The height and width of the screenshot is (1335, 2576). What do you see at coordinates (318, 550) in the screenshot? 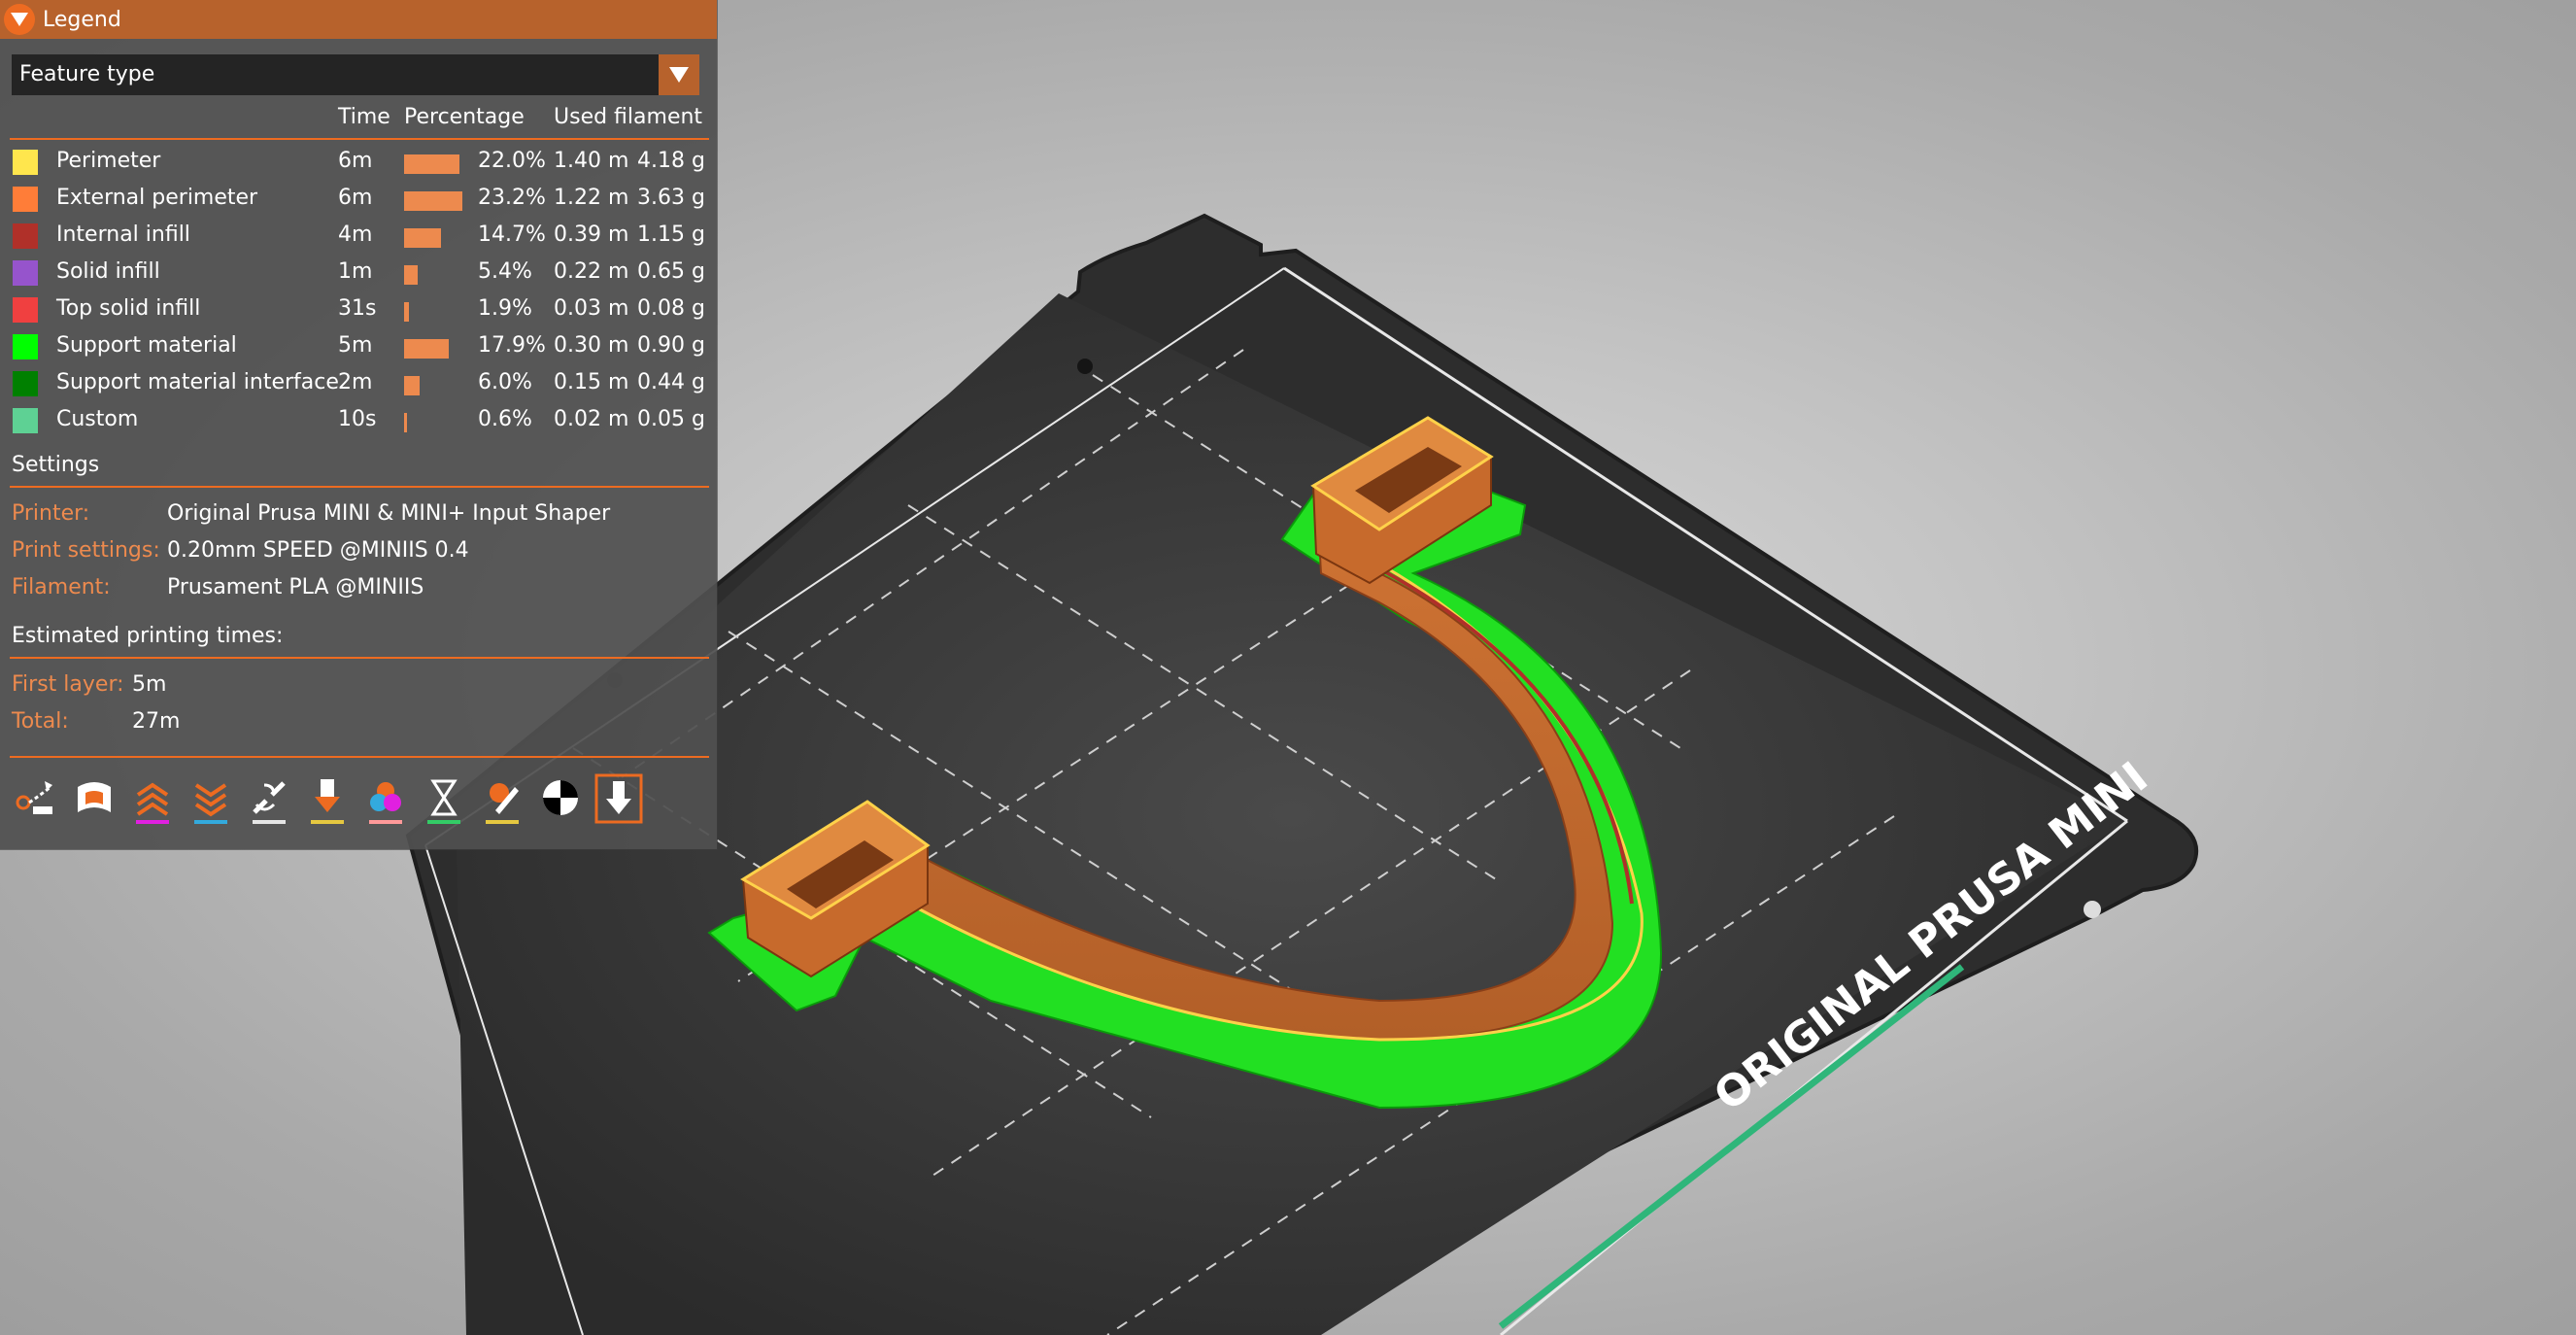
I see `print-settings-value: 0.20mm SPEED @MINIIS 0.4` at bounding box center [318, 550].